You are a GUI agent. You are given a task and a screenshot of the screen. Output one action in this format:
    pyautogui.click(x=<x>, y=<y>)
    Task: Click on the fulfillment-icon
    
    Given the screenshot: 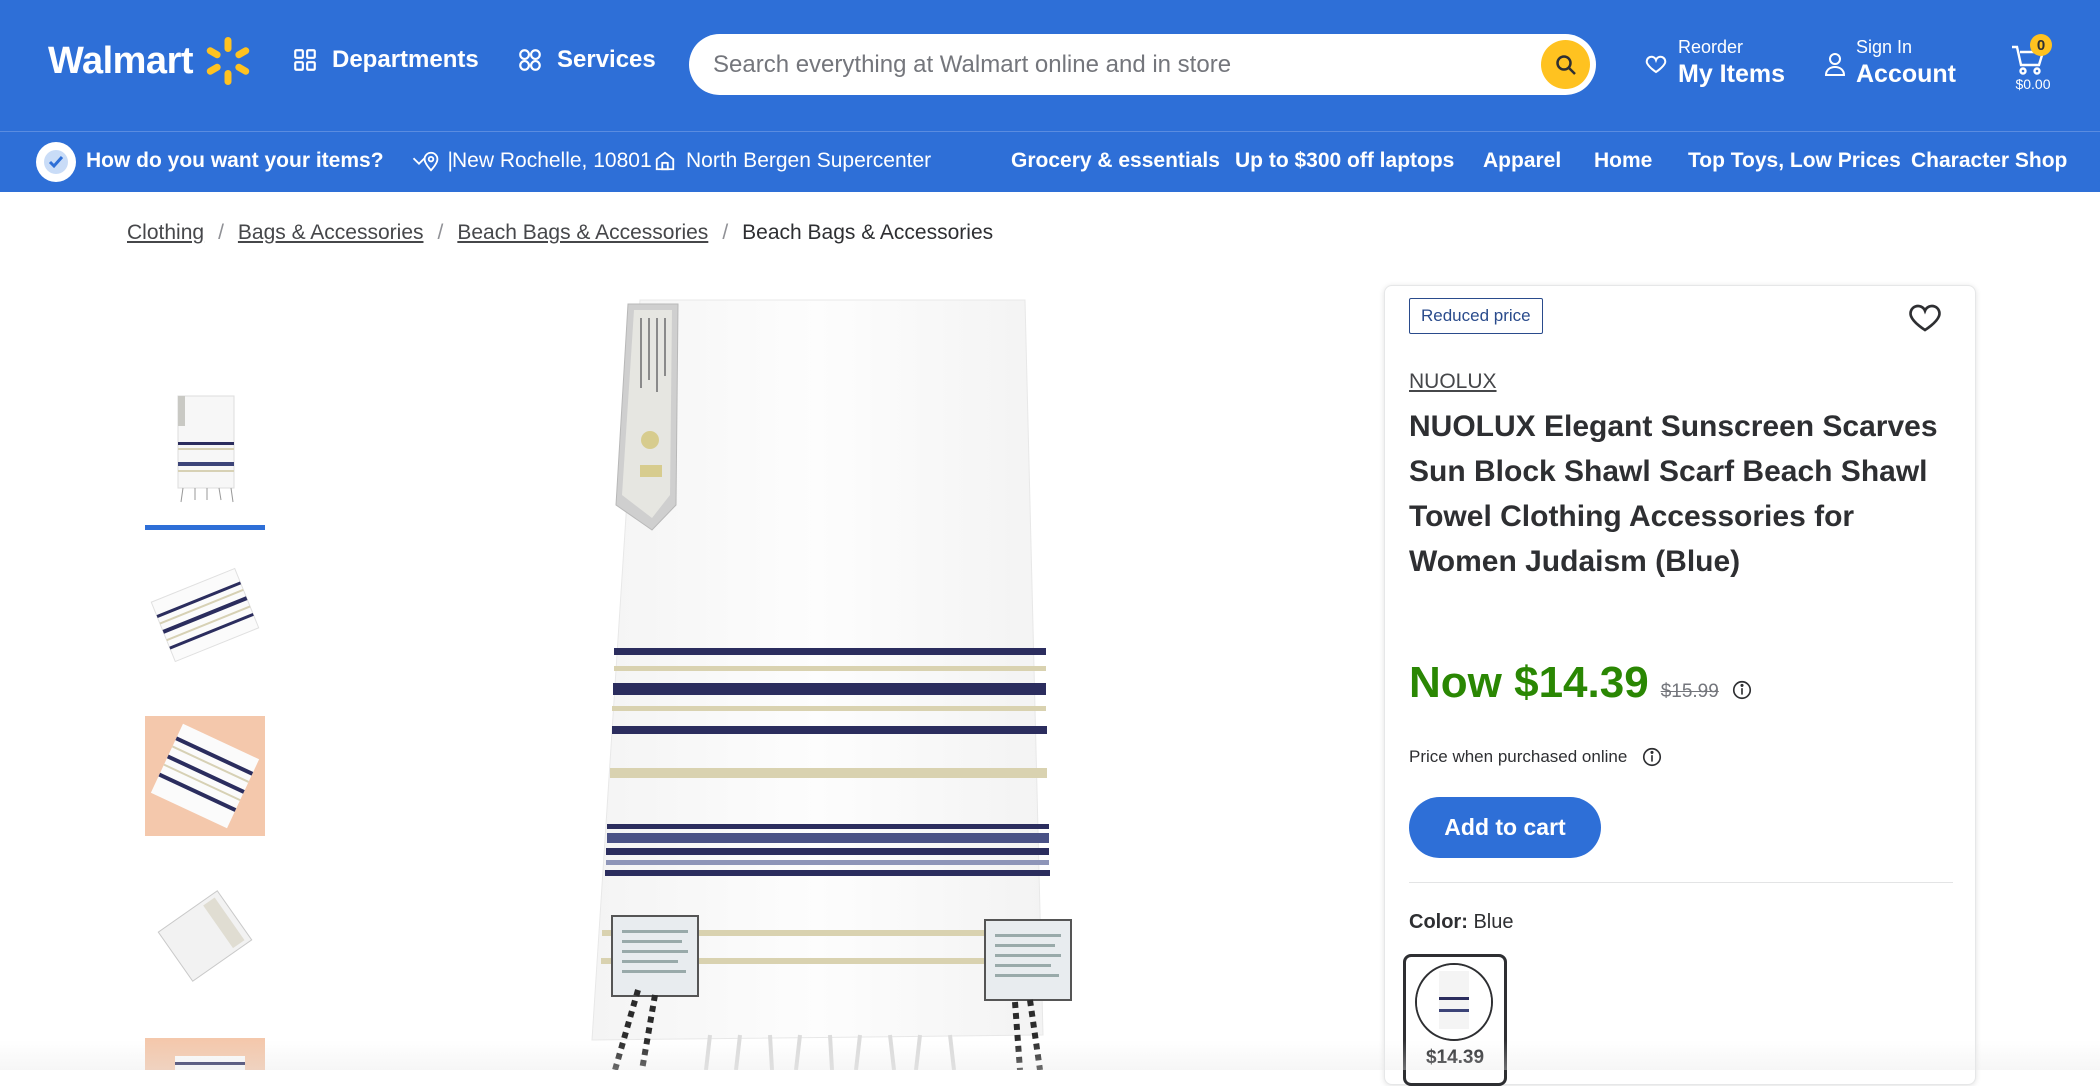 What is the action you would take?
    pyautogui.click(x=56, y=162)
    